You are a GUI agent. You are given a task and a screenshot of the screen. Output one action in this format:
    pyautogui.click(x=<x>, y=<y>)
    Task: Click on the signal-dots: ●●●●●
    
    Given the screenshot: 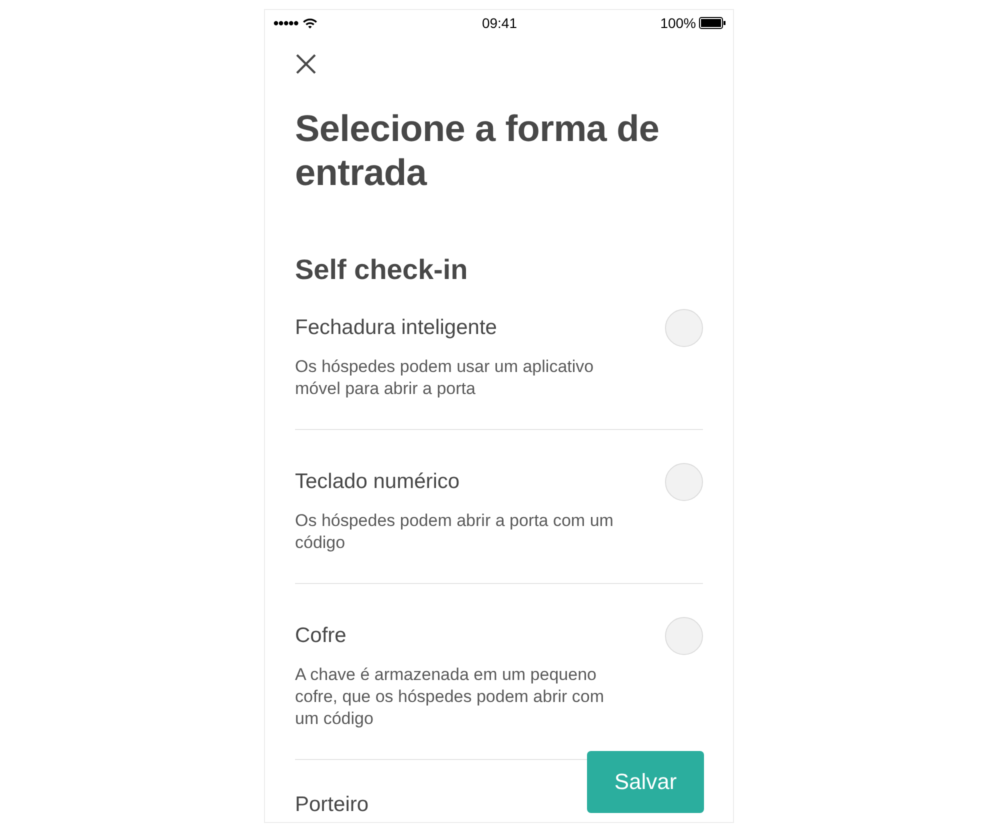 What is the action you would take?
    pyautogui.click(x=285, y=23)
    